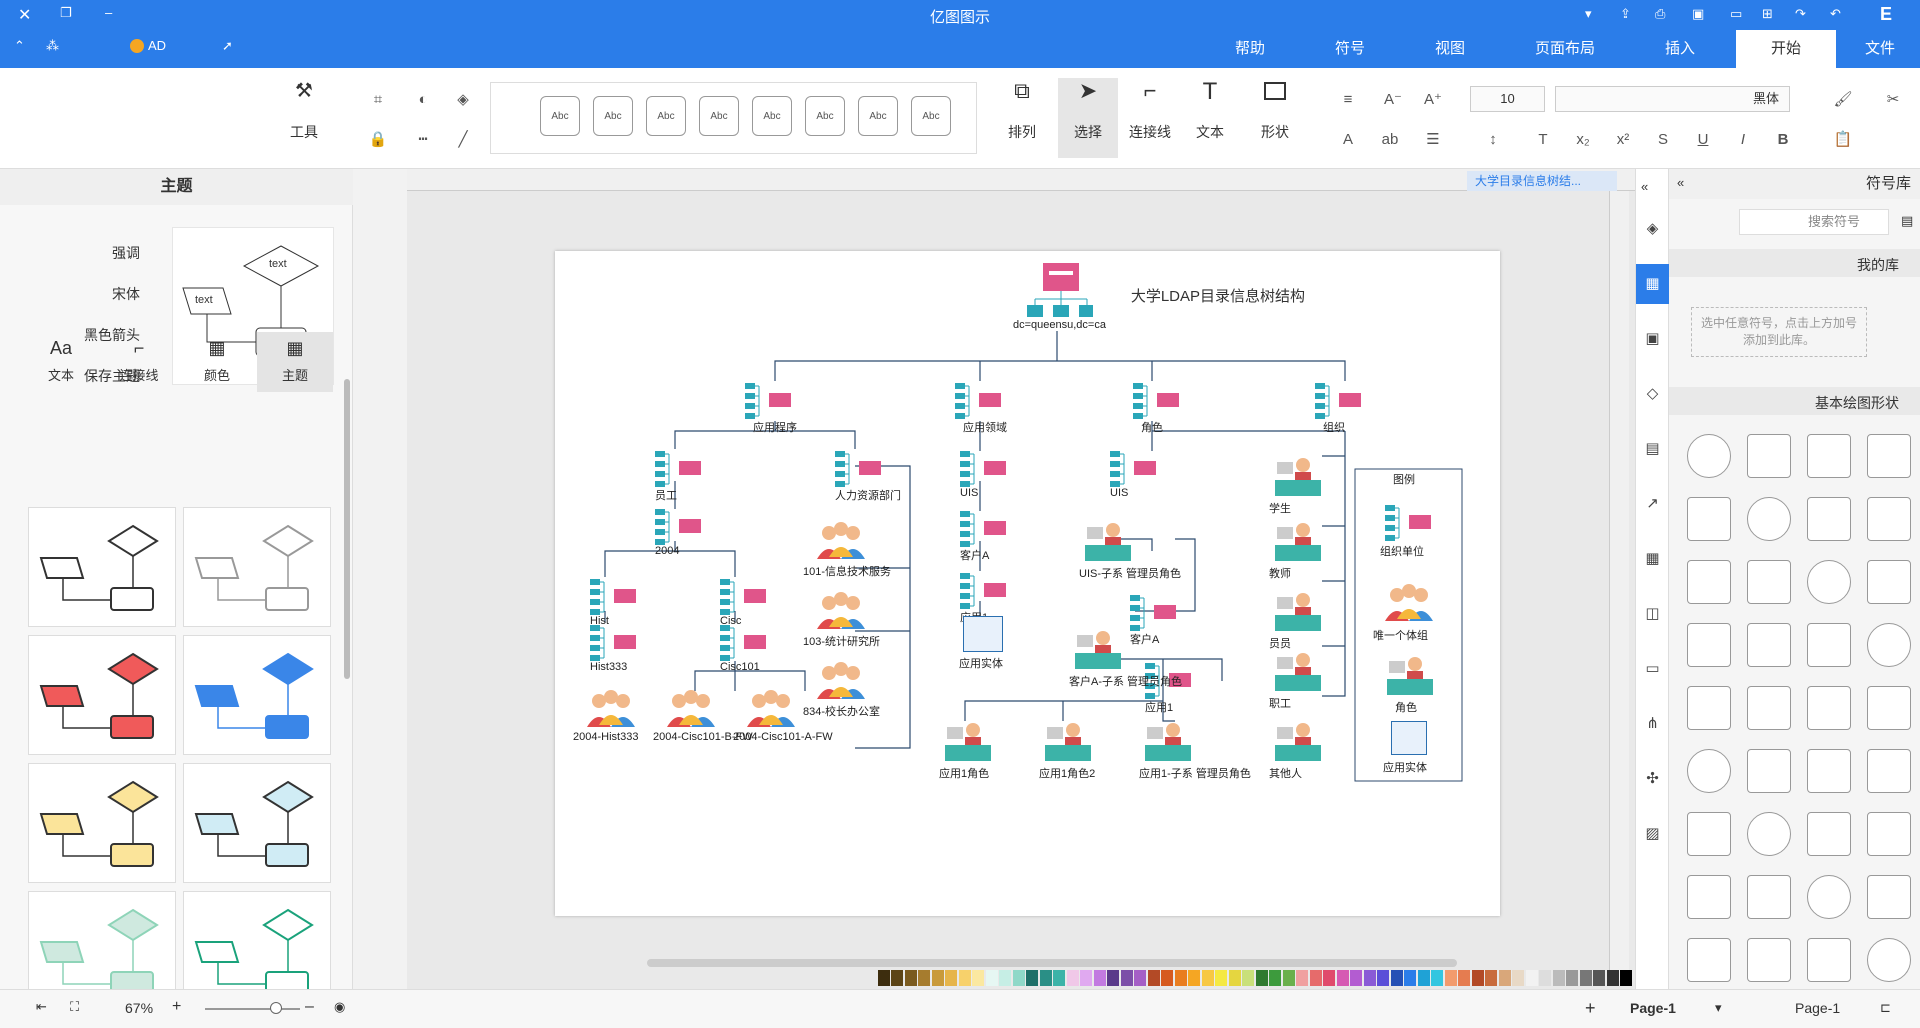 The width and height of the screenshot is (1920, 1028). Describe the element at coordinates (1652, 449) in the screenshot. I see `page-panel-icon: ▤` at that location.